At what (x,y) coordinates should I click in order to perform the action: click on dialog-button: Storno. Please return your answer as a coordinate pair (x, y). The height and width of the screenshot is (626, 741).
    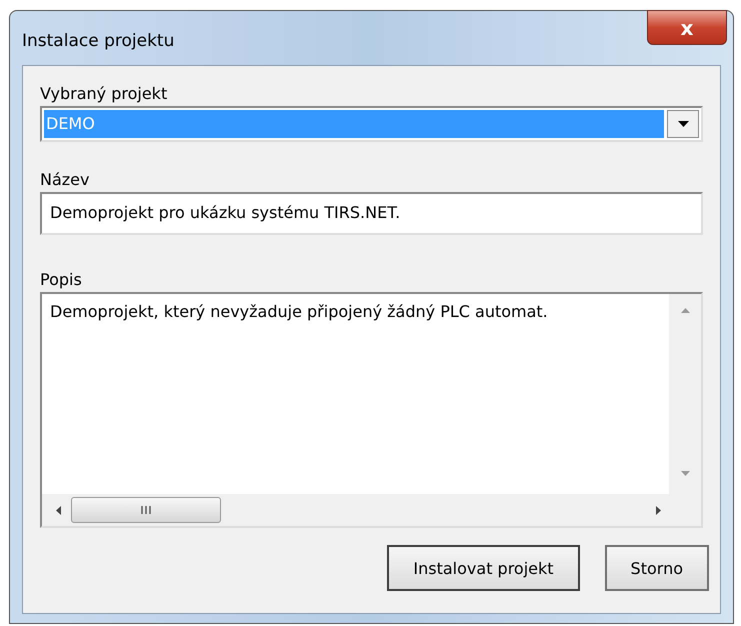
    Looking at the image, I should click on (656, 568).